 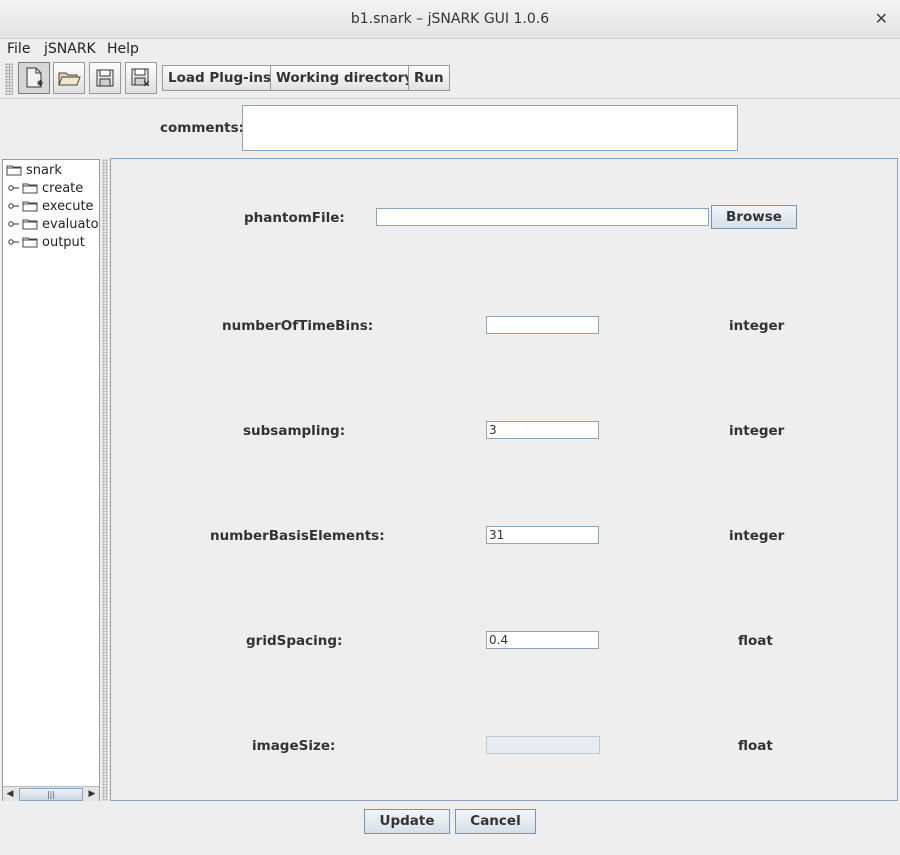 I want to click on menu-jsnark: jSNARK, so click(x=70, y=49).